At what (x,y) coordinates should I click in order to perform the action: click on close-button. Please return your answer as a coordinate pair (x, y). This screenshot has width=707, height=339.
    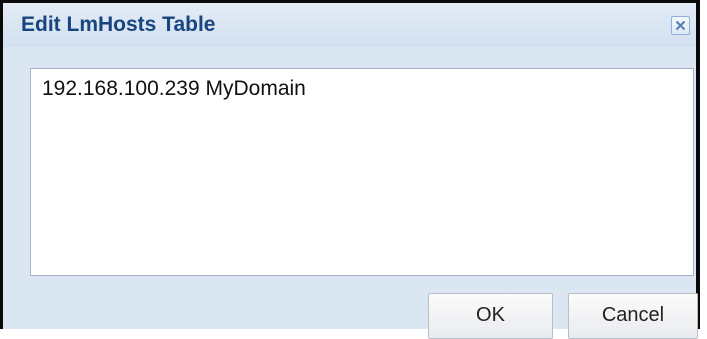
    Looking at the image, I should click on (680, 25).